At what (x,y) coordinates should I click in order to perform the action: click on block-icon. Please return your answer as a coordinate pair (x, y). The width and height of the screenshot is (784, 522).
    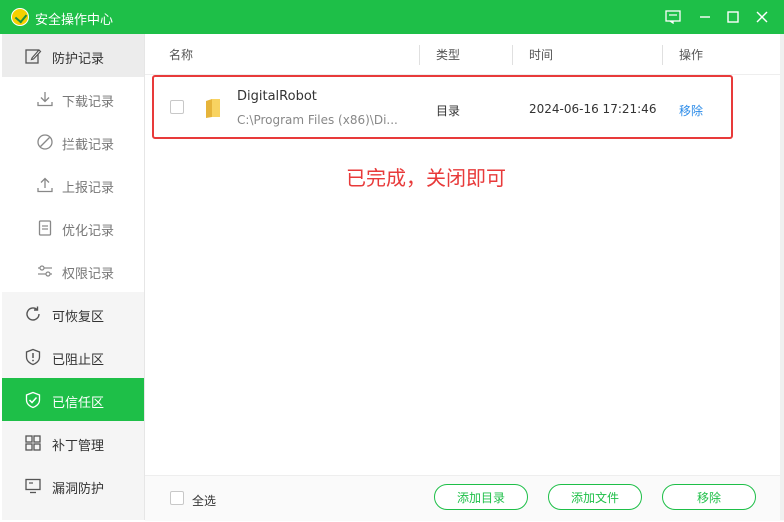
    Looking at the image, I should click on (45, 142).